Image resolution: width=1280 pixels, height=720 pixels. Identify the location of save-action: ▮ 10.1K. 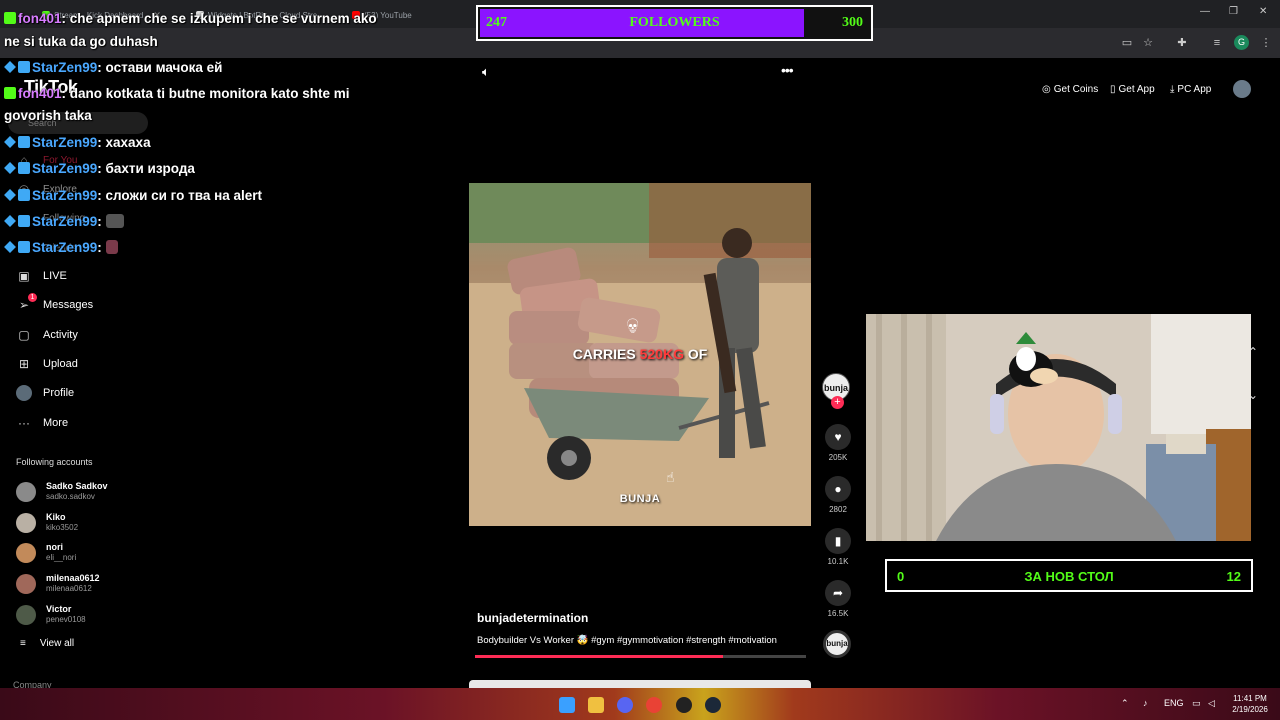
(838, 547).